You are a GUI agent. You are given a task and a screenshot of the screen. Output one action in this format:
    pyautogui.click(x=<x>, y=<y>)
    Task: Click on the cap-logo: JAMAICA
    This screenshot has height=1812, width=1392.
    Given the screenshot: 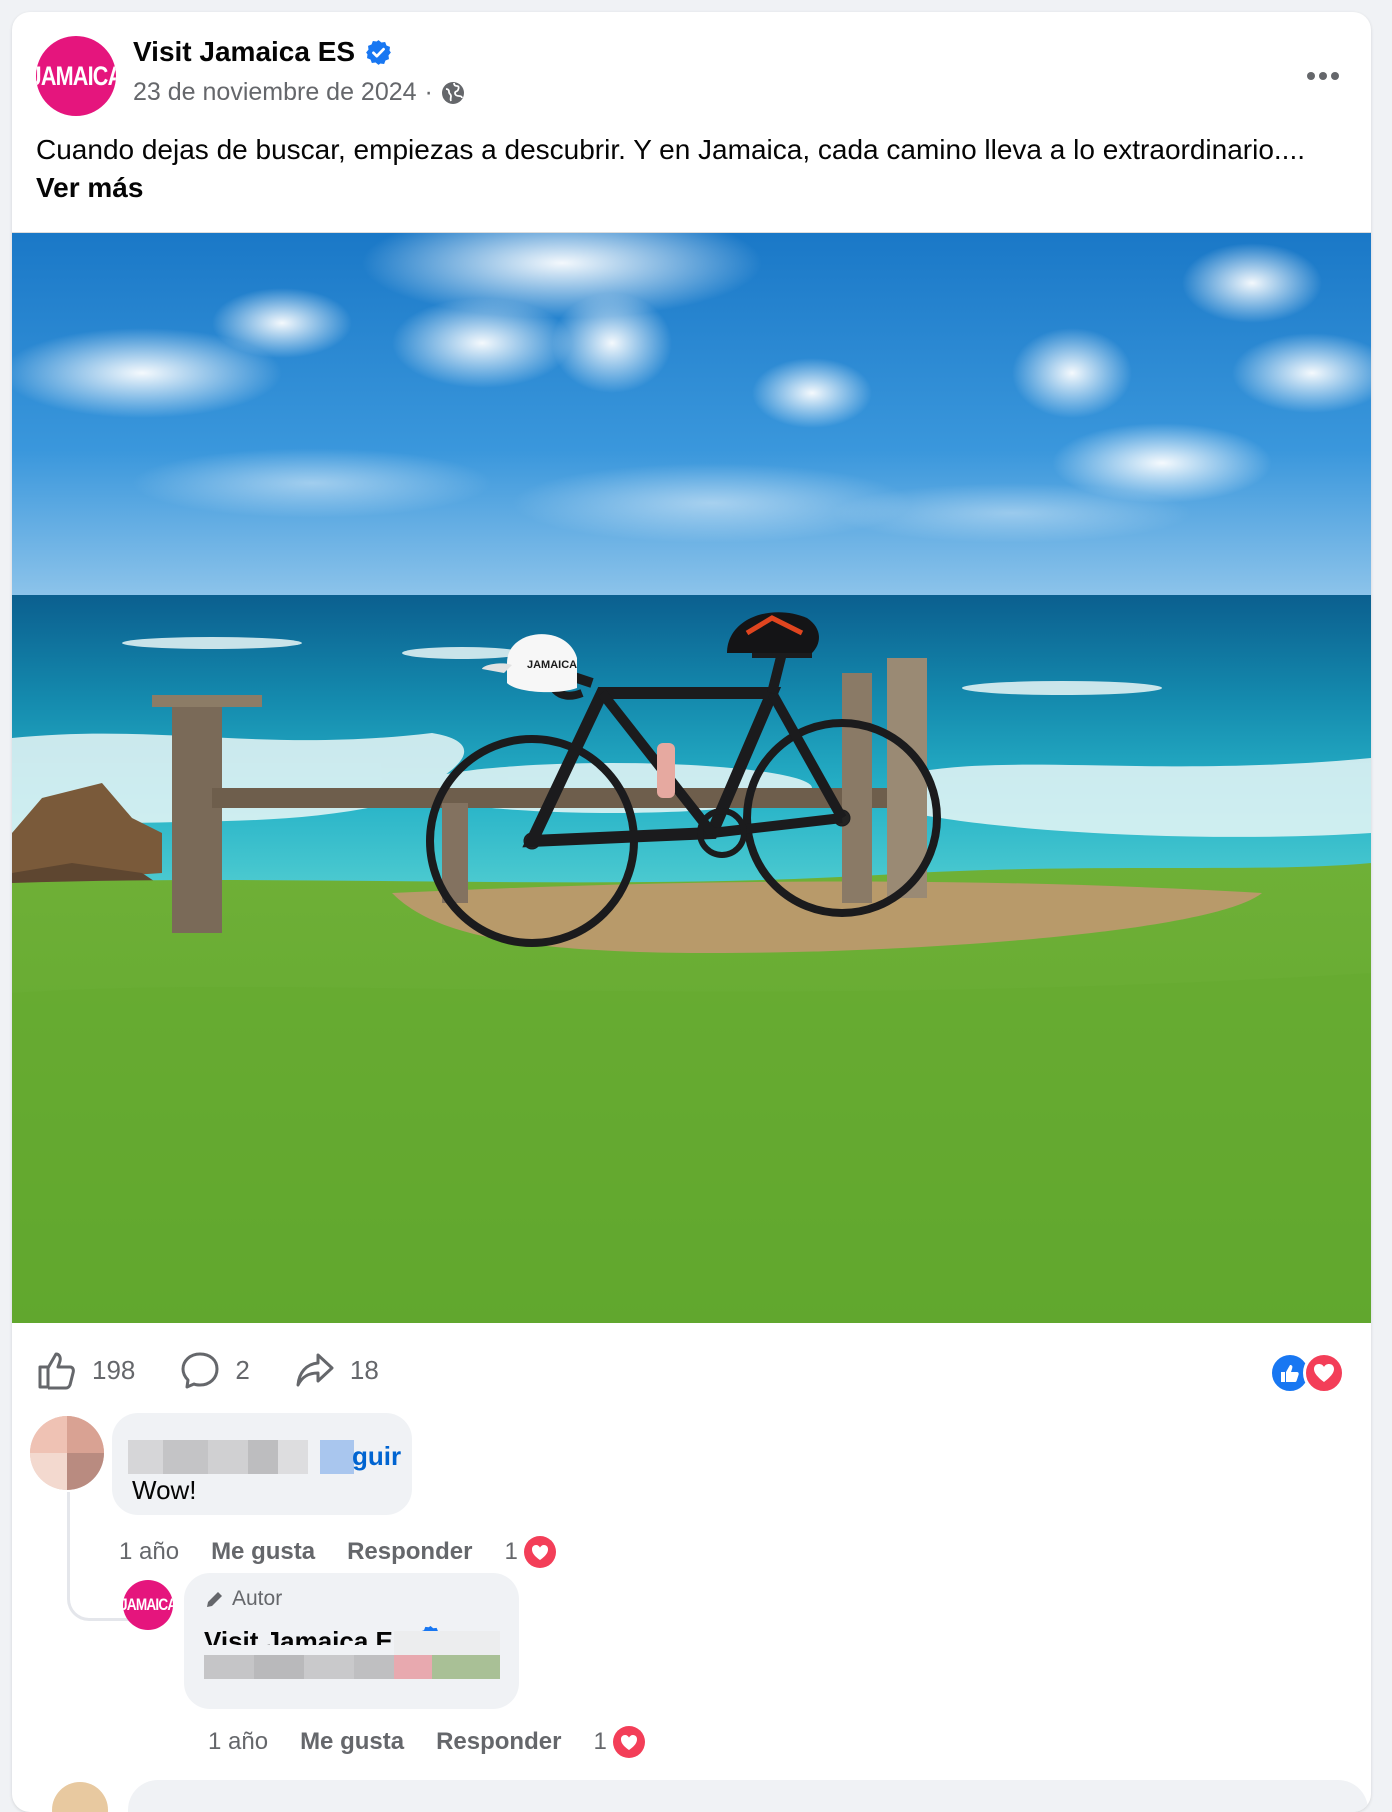 What is the action you would take?
    pyautogui.click(x=552, y=665)
    